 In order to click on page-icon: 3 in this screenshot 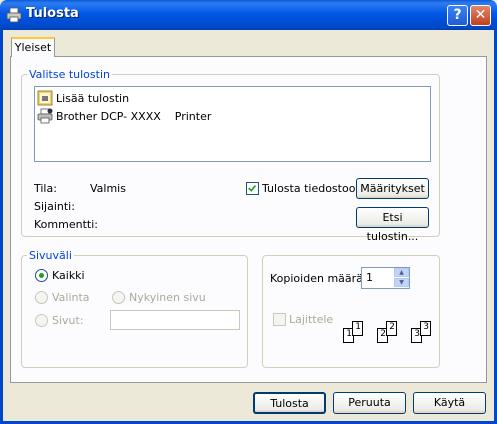, I will do `click(425, 328)`.